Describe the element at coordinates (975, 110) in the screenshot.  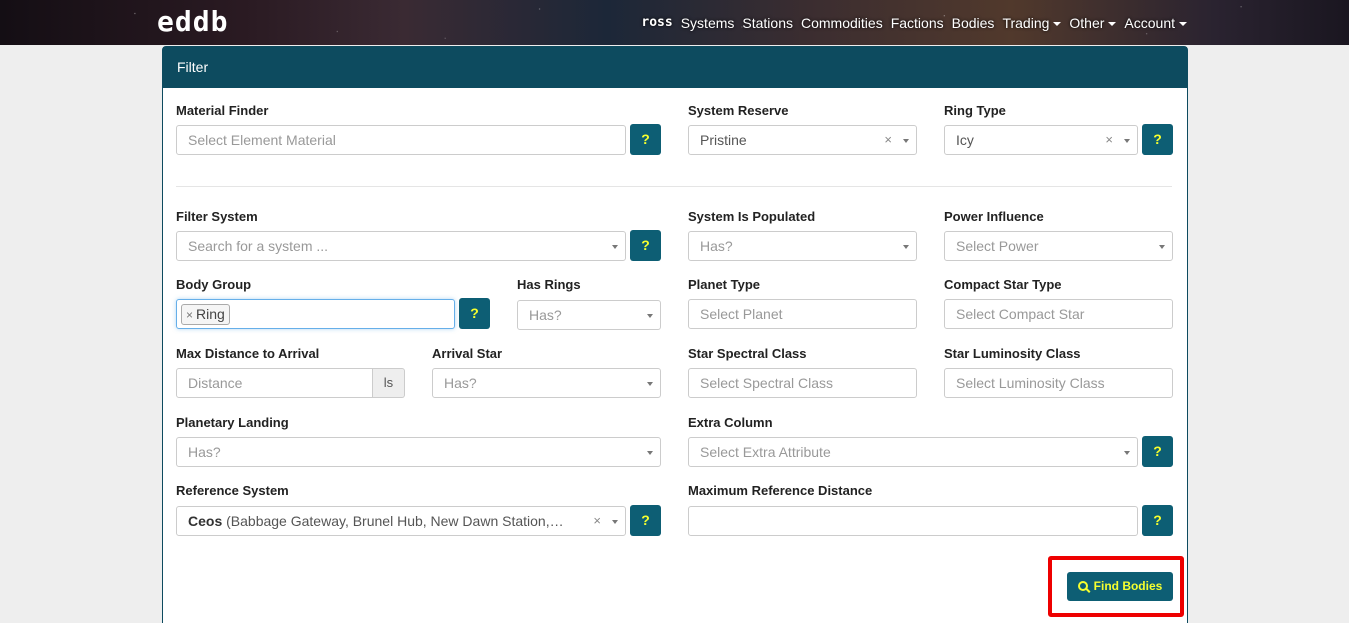
I see `ring-type-label: Ring Type` at that location.